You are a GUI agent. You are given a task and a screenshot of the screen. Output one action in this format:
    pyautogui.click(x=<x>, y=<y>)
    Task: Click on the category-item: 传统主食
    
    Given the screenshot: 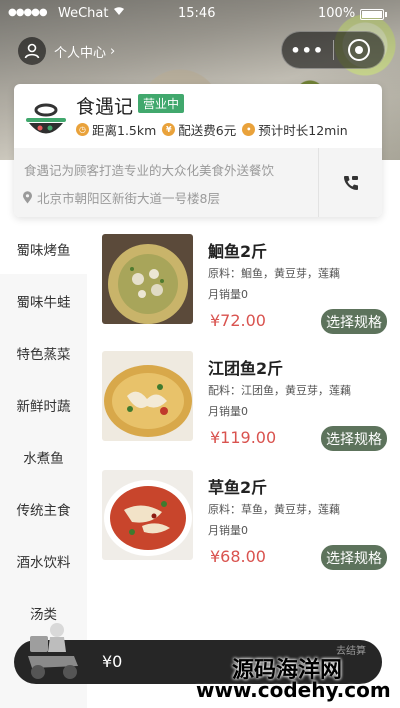 What is the action you would take?
    pyautogui.click(x=43, y=509)
    